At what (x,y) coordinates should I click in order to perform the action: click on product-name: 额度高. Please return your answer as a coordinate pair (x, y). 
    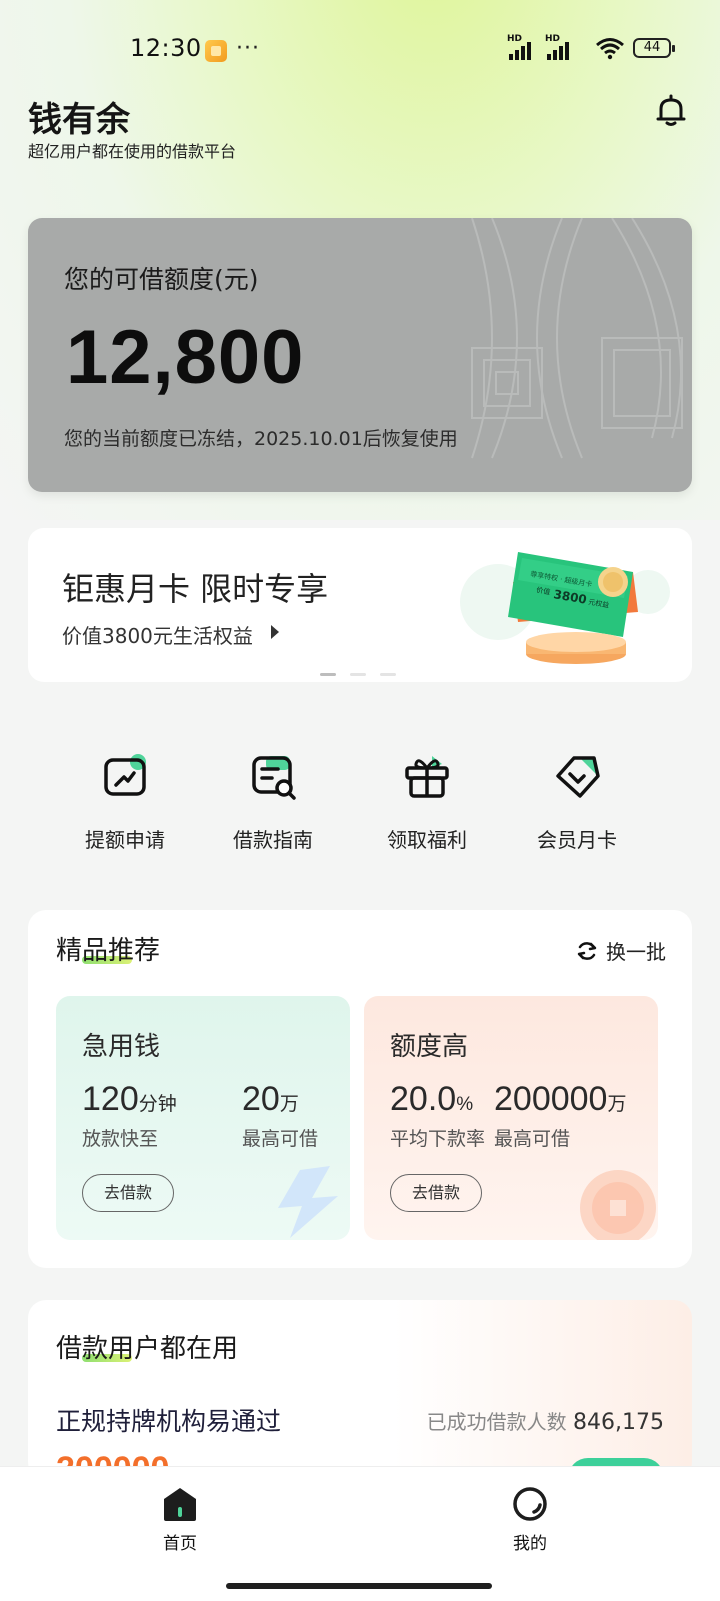
    Looking at the image, I should click on (429, 1047).